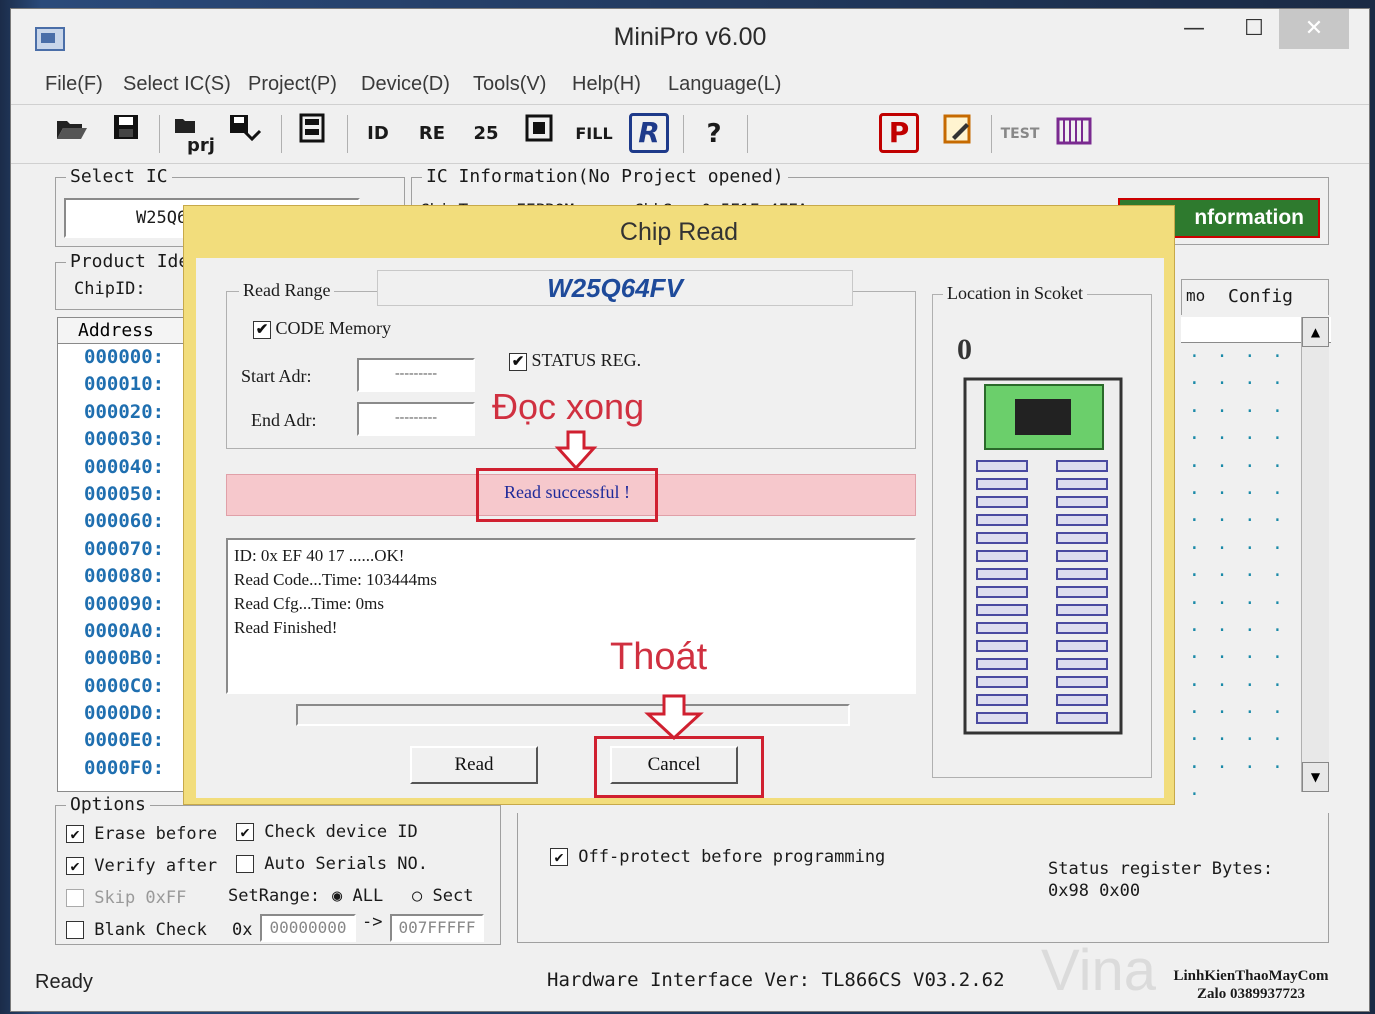 The width and height of the screenshot is (1375, 1014). I want to click on hardware-version: Hardware Interface Ver: TL866CS V03.2.62, so click(776, 980).